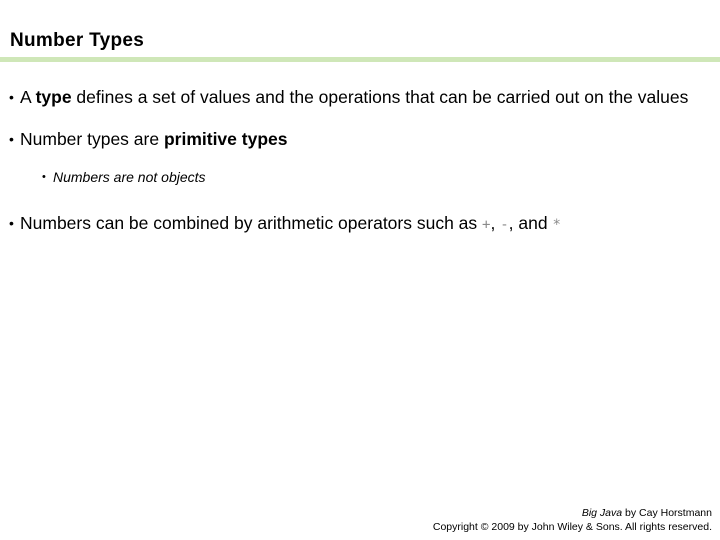  Describe the element at coordinates (572, 513) in the screenshot. I see `footer-attribution: Big Java by Cay Horstmann` at that location.